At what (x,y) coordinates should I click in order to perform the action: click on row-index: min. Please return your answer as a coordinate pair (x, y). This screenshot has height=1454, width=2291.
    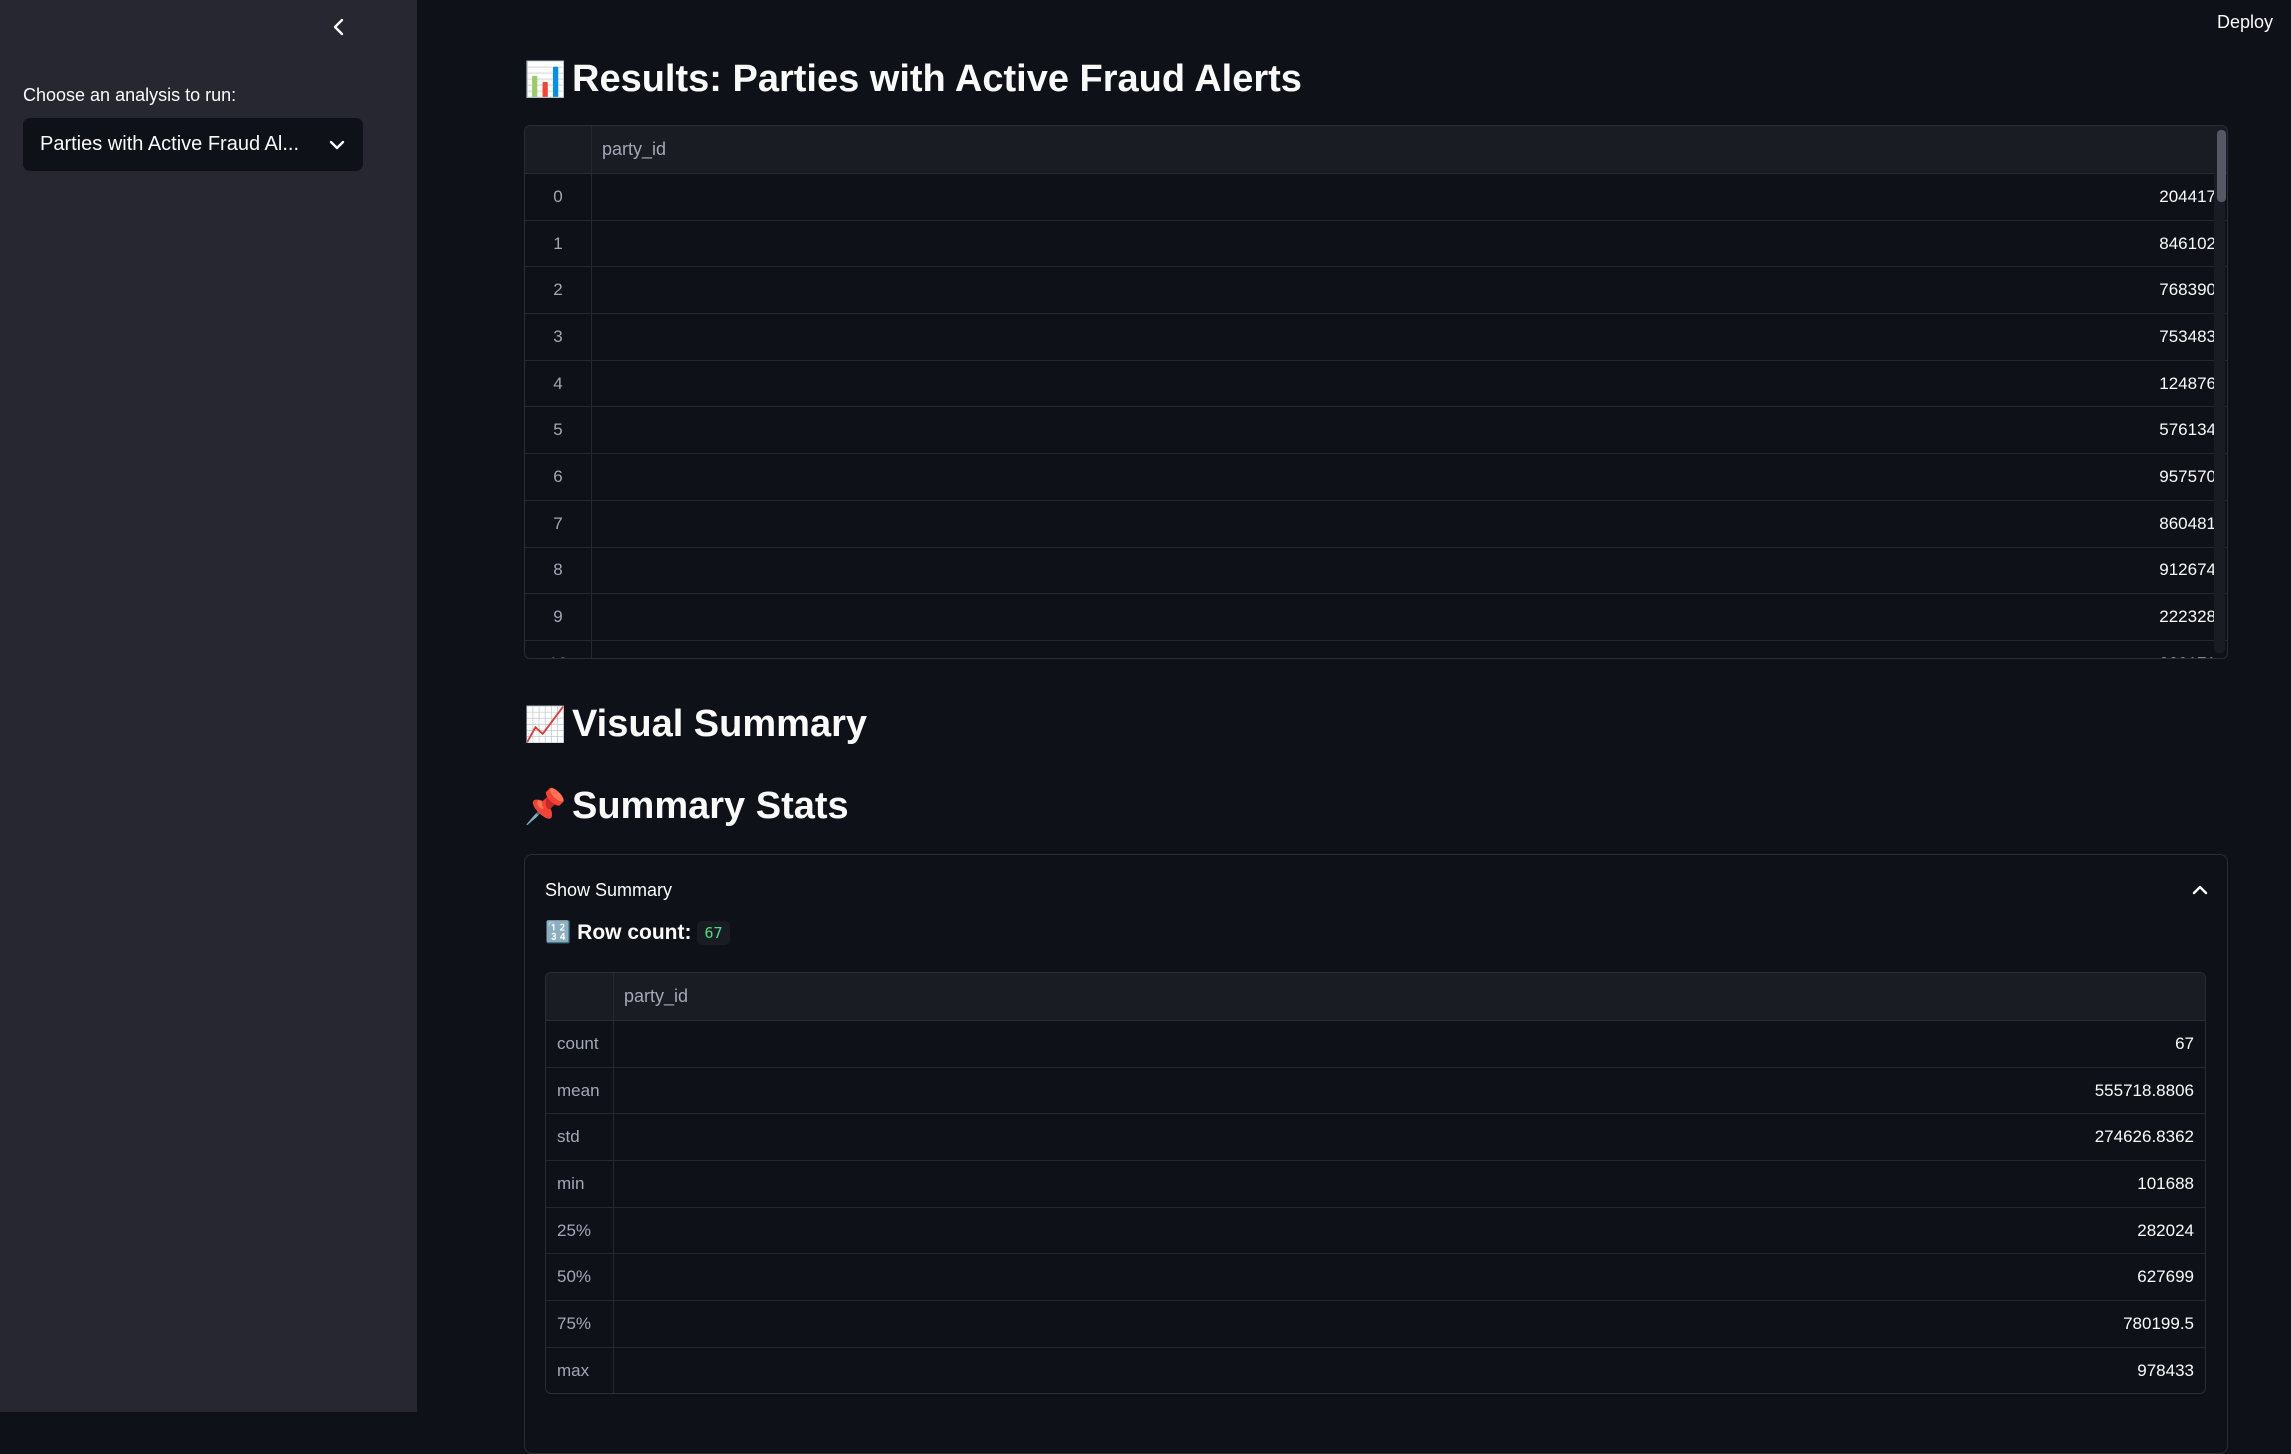
    Looking at the image, I should click on (580, 1184).